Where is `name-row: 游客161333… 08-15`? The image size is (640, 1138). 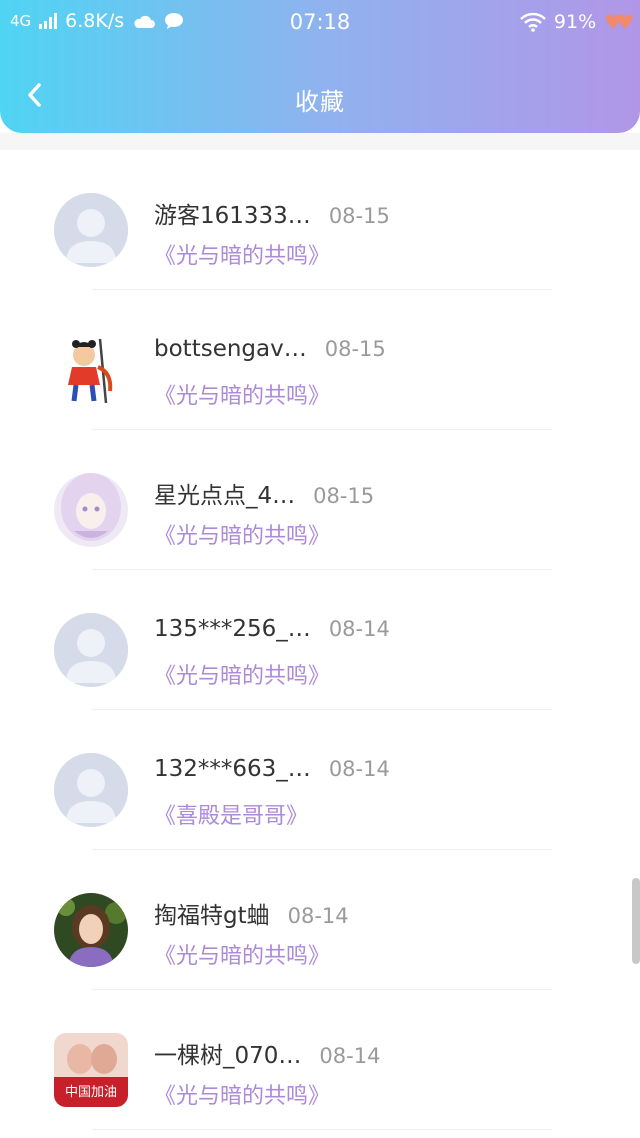
name-row: 游客161333… 08-15 is located at coordinates (272, 213).